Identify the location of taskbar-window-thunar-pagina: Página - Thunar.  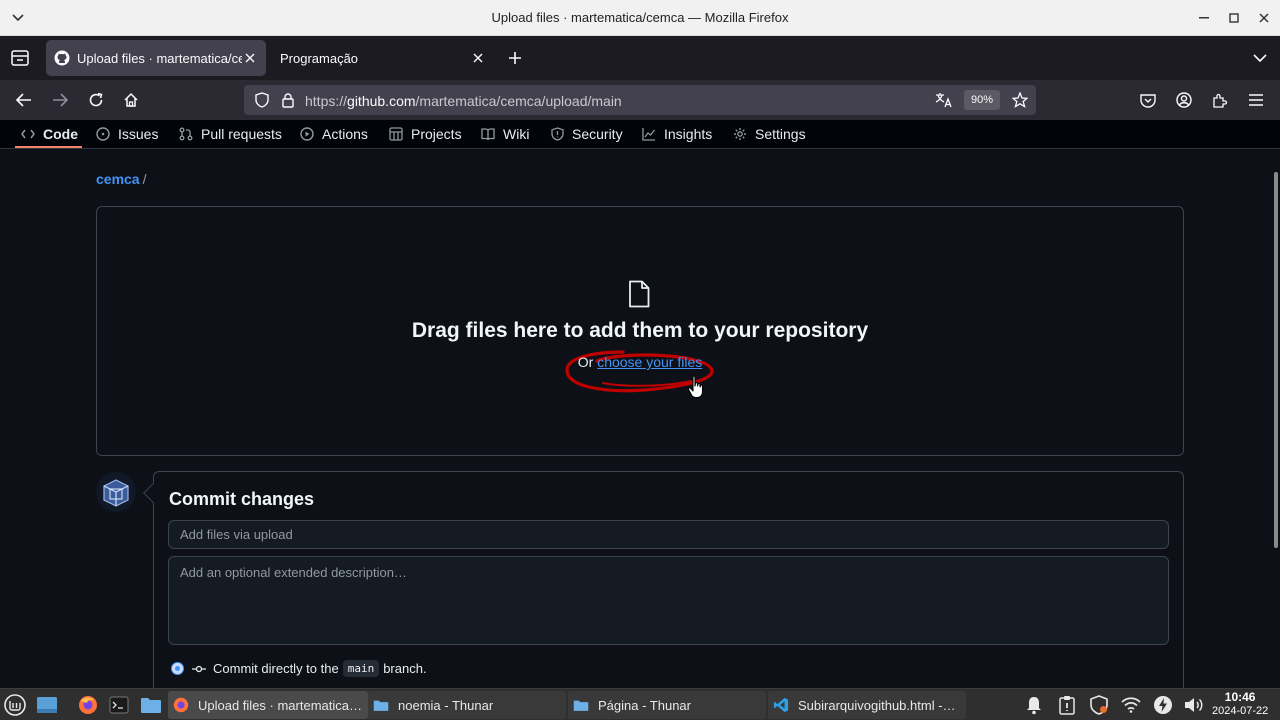
(667, 705).